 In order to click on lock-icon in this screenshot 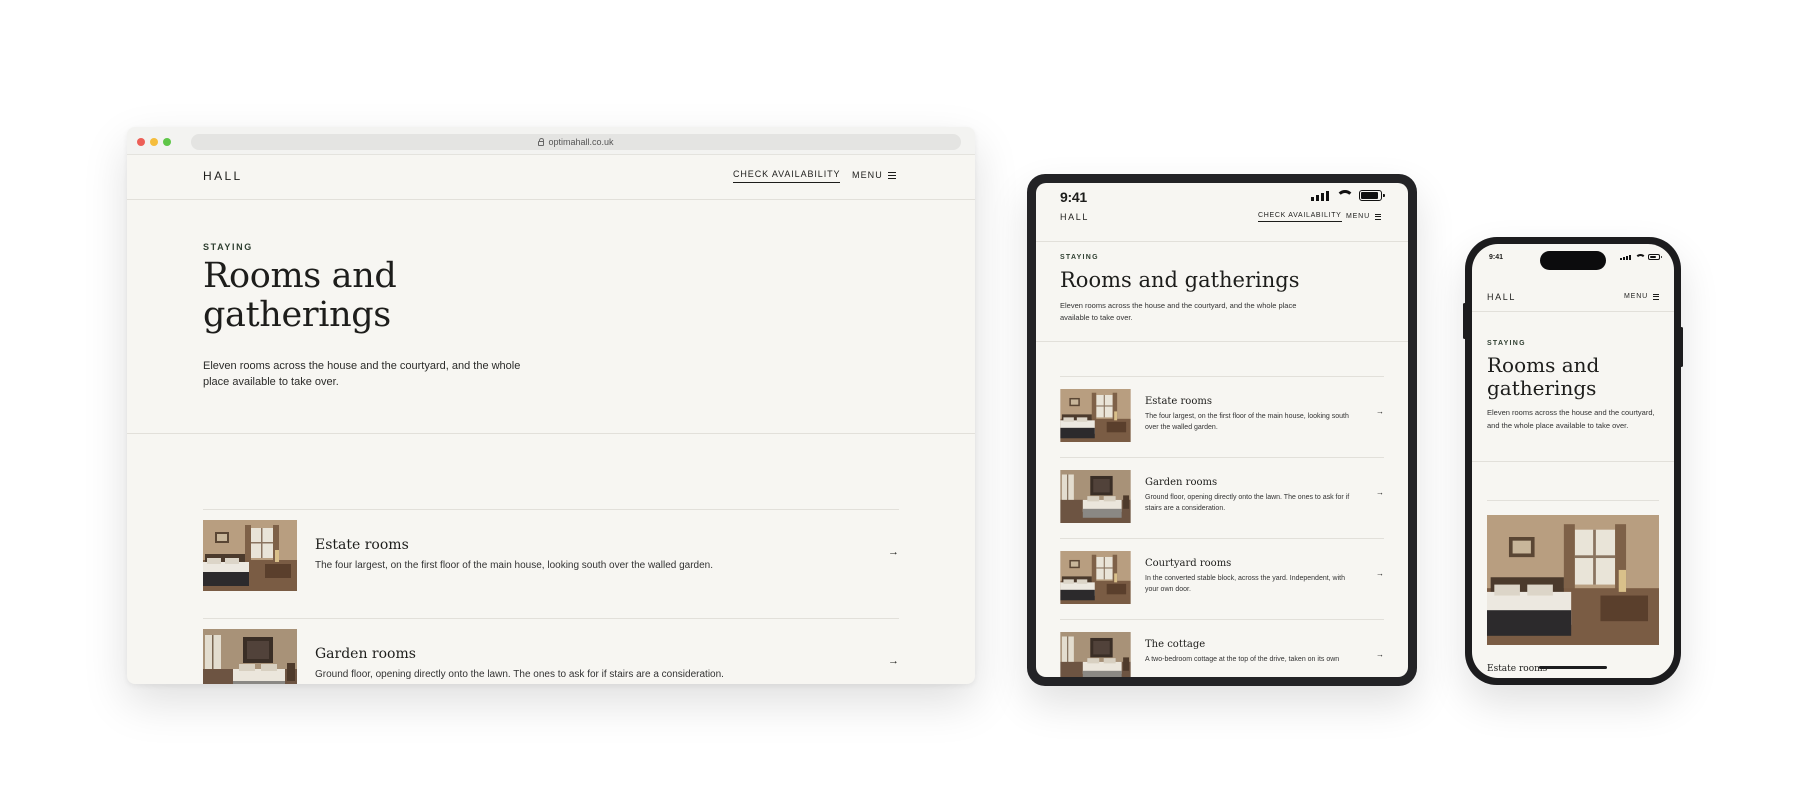, I will do `click(541, 141)`.